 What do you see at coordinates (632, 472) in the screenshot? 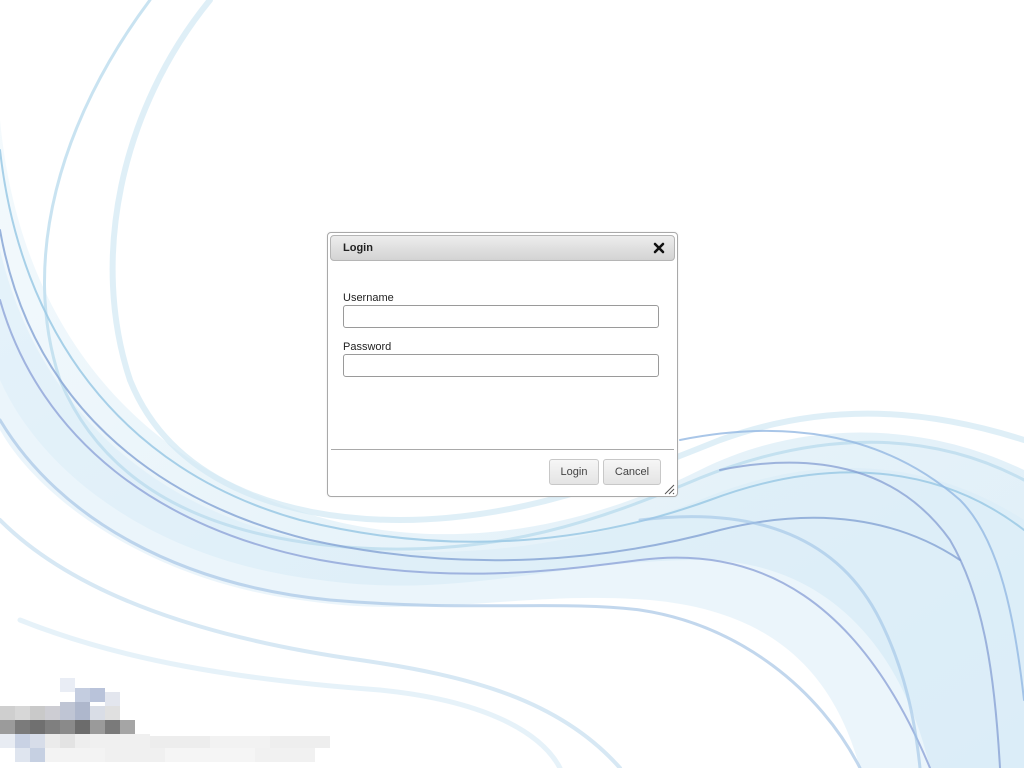
I see `cancel-button: Cancel` at bounding box center [632, 472].